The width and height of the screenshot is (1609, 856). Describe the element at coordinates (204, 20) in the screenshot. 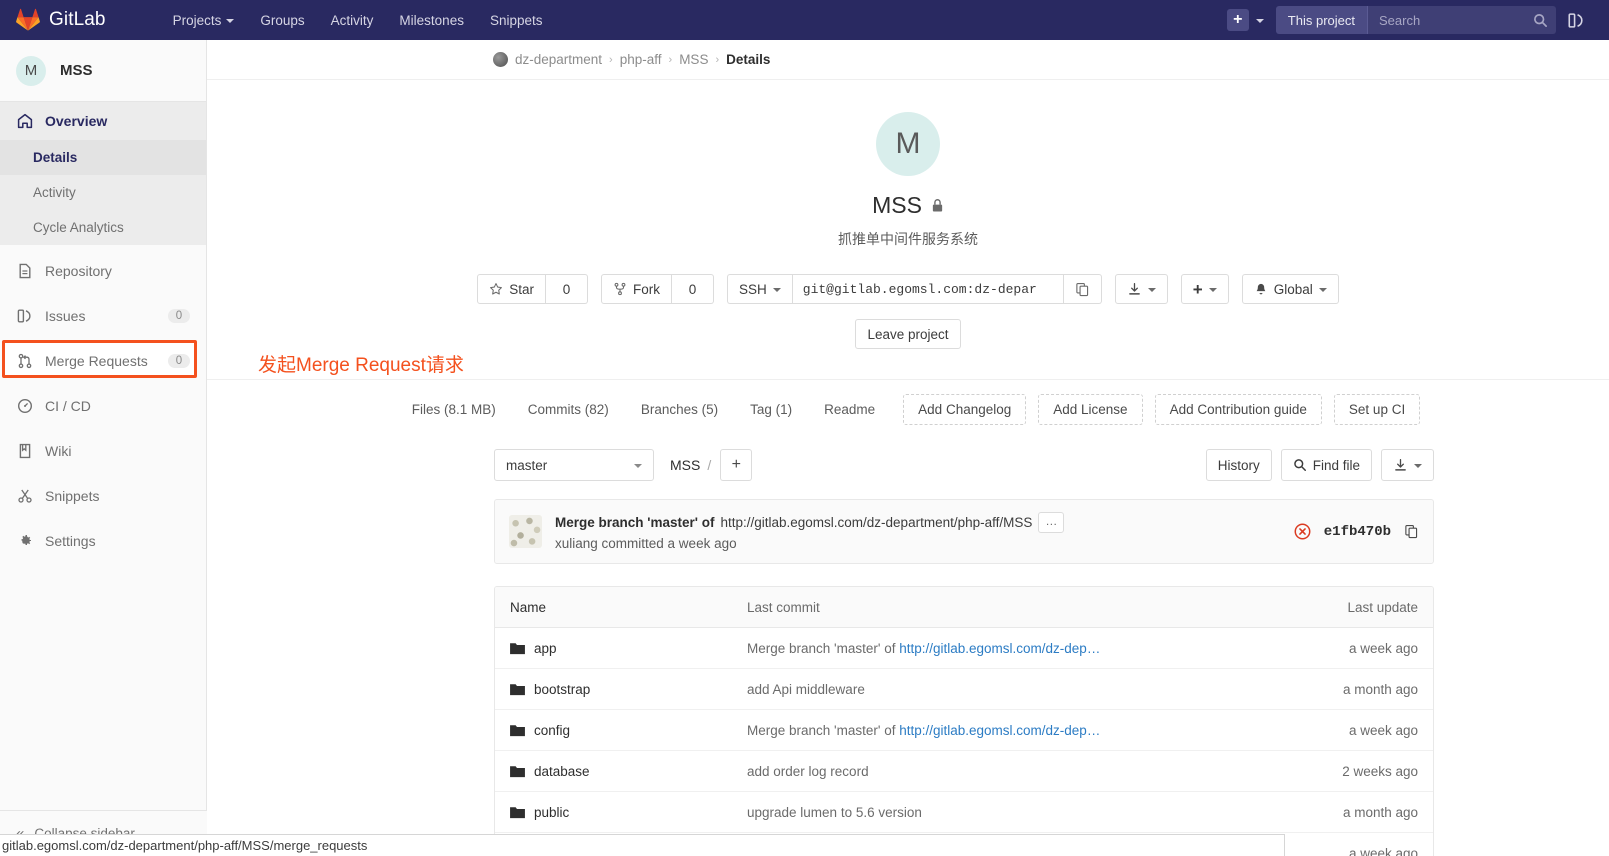

I see `nav-projects: Projects` at that location.